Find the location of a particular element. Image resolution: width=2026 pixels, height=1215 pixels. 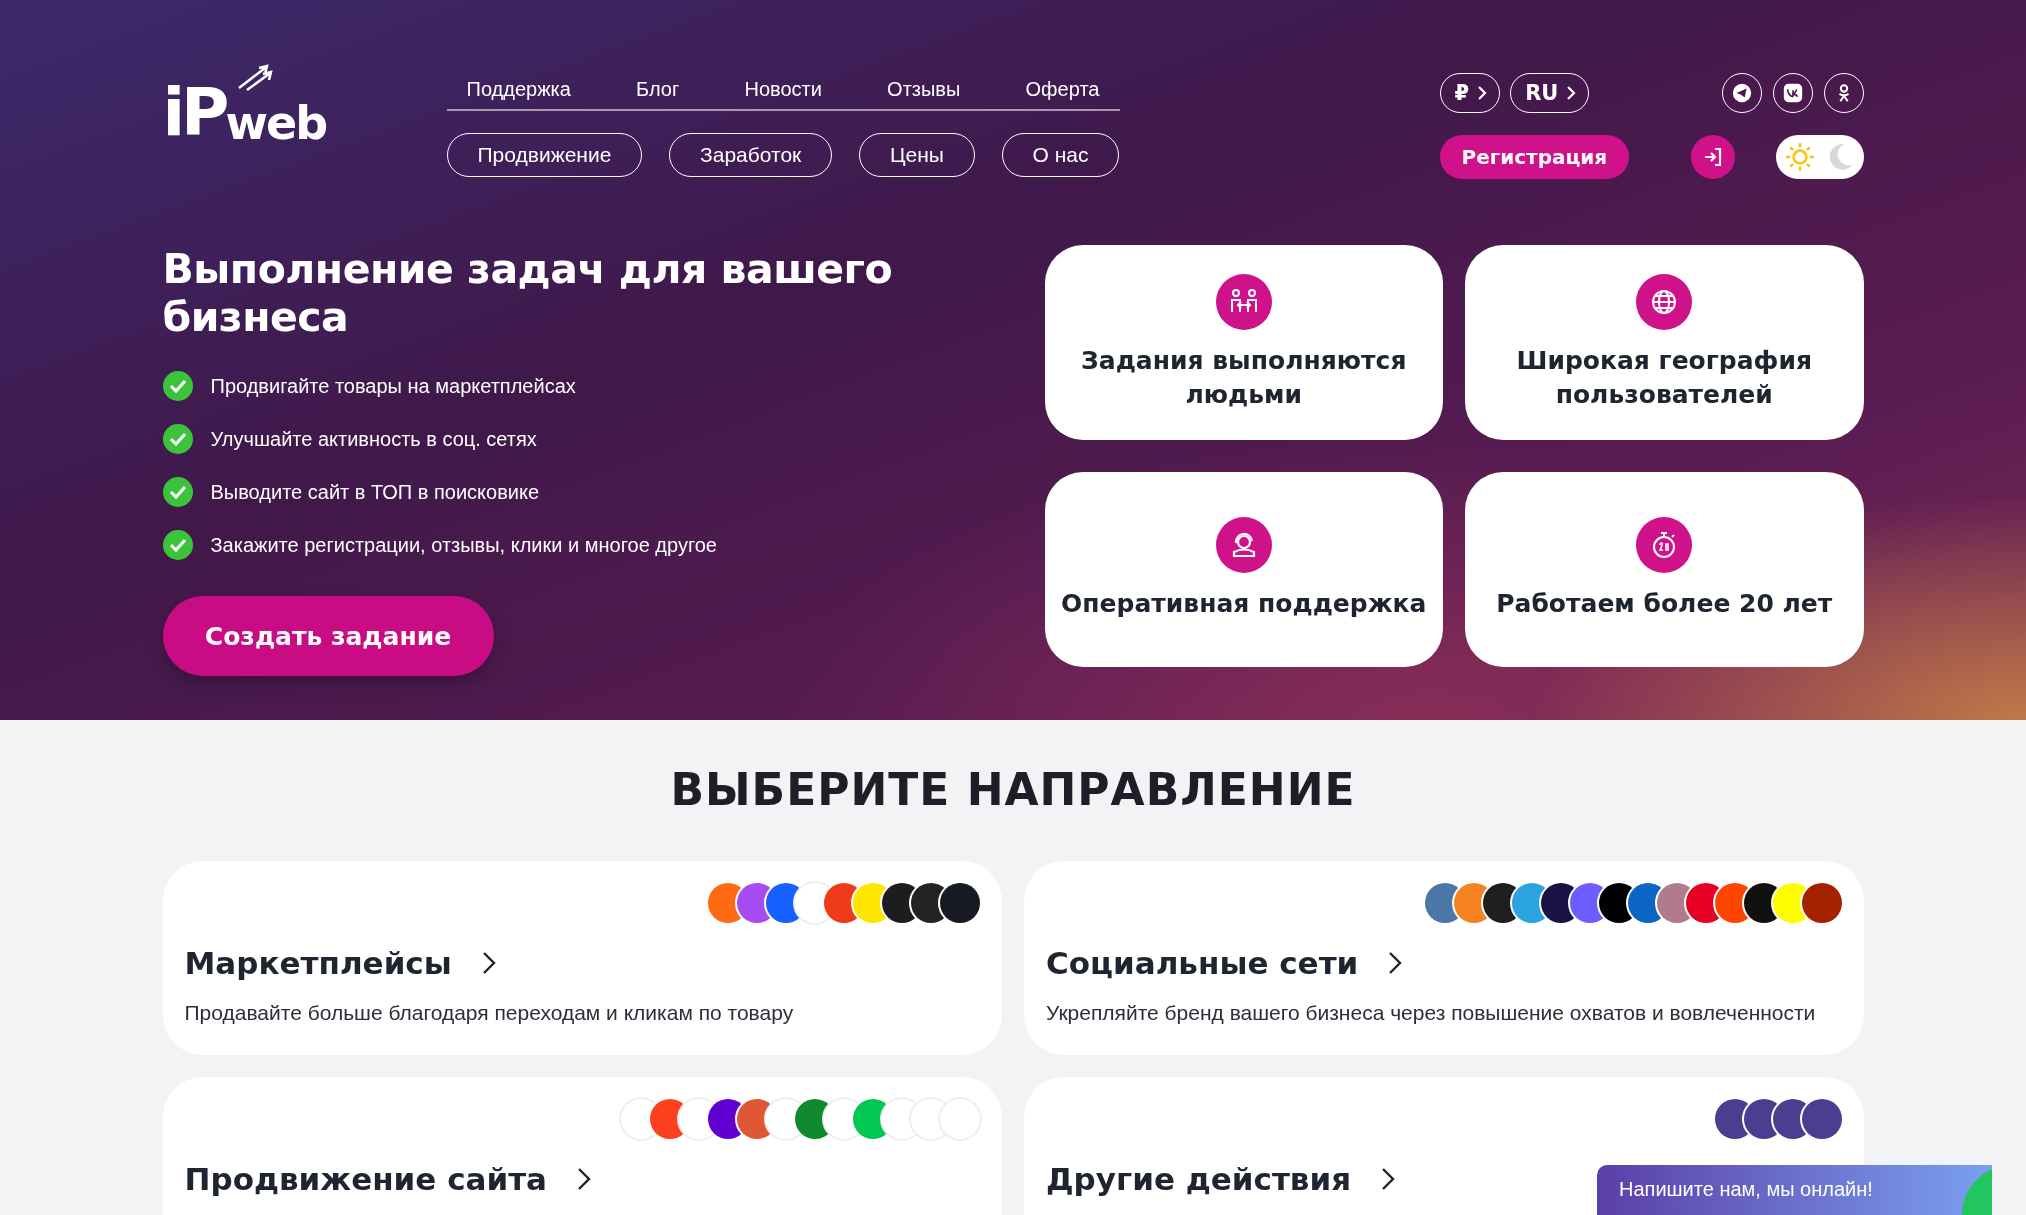

direction-title: Продвижение сайта is located at coordinates (366, 1179).